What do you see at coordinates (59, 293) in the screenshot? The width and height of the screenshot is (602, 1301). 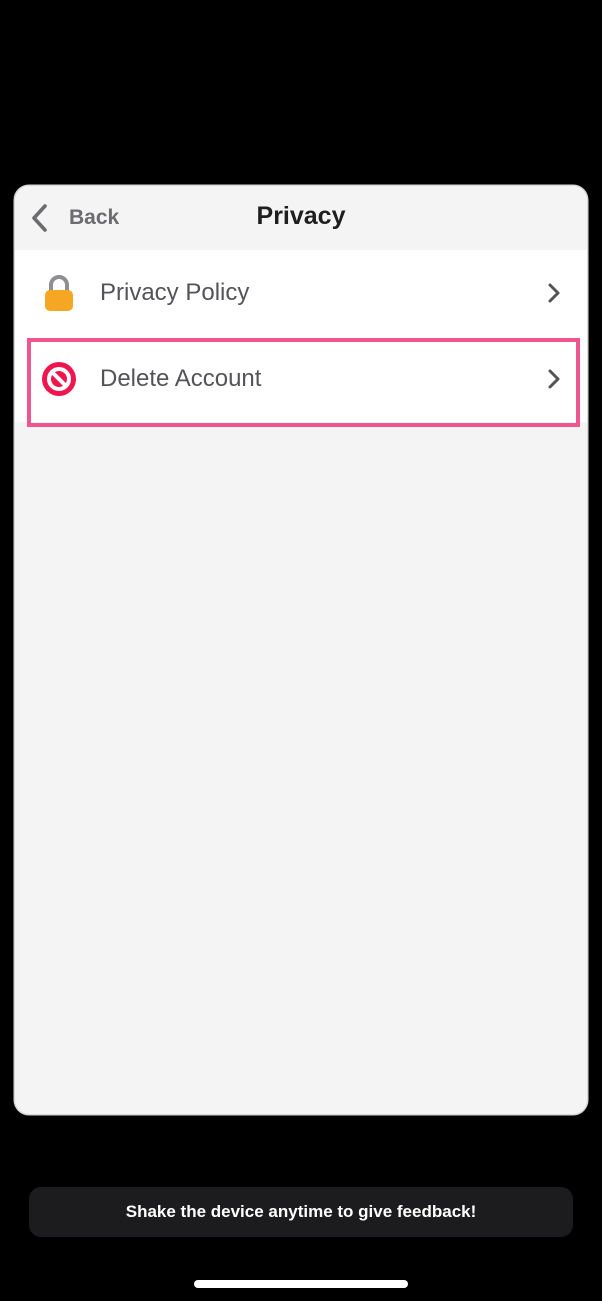 I see `lock-icon` at bounding box center [59, 293].